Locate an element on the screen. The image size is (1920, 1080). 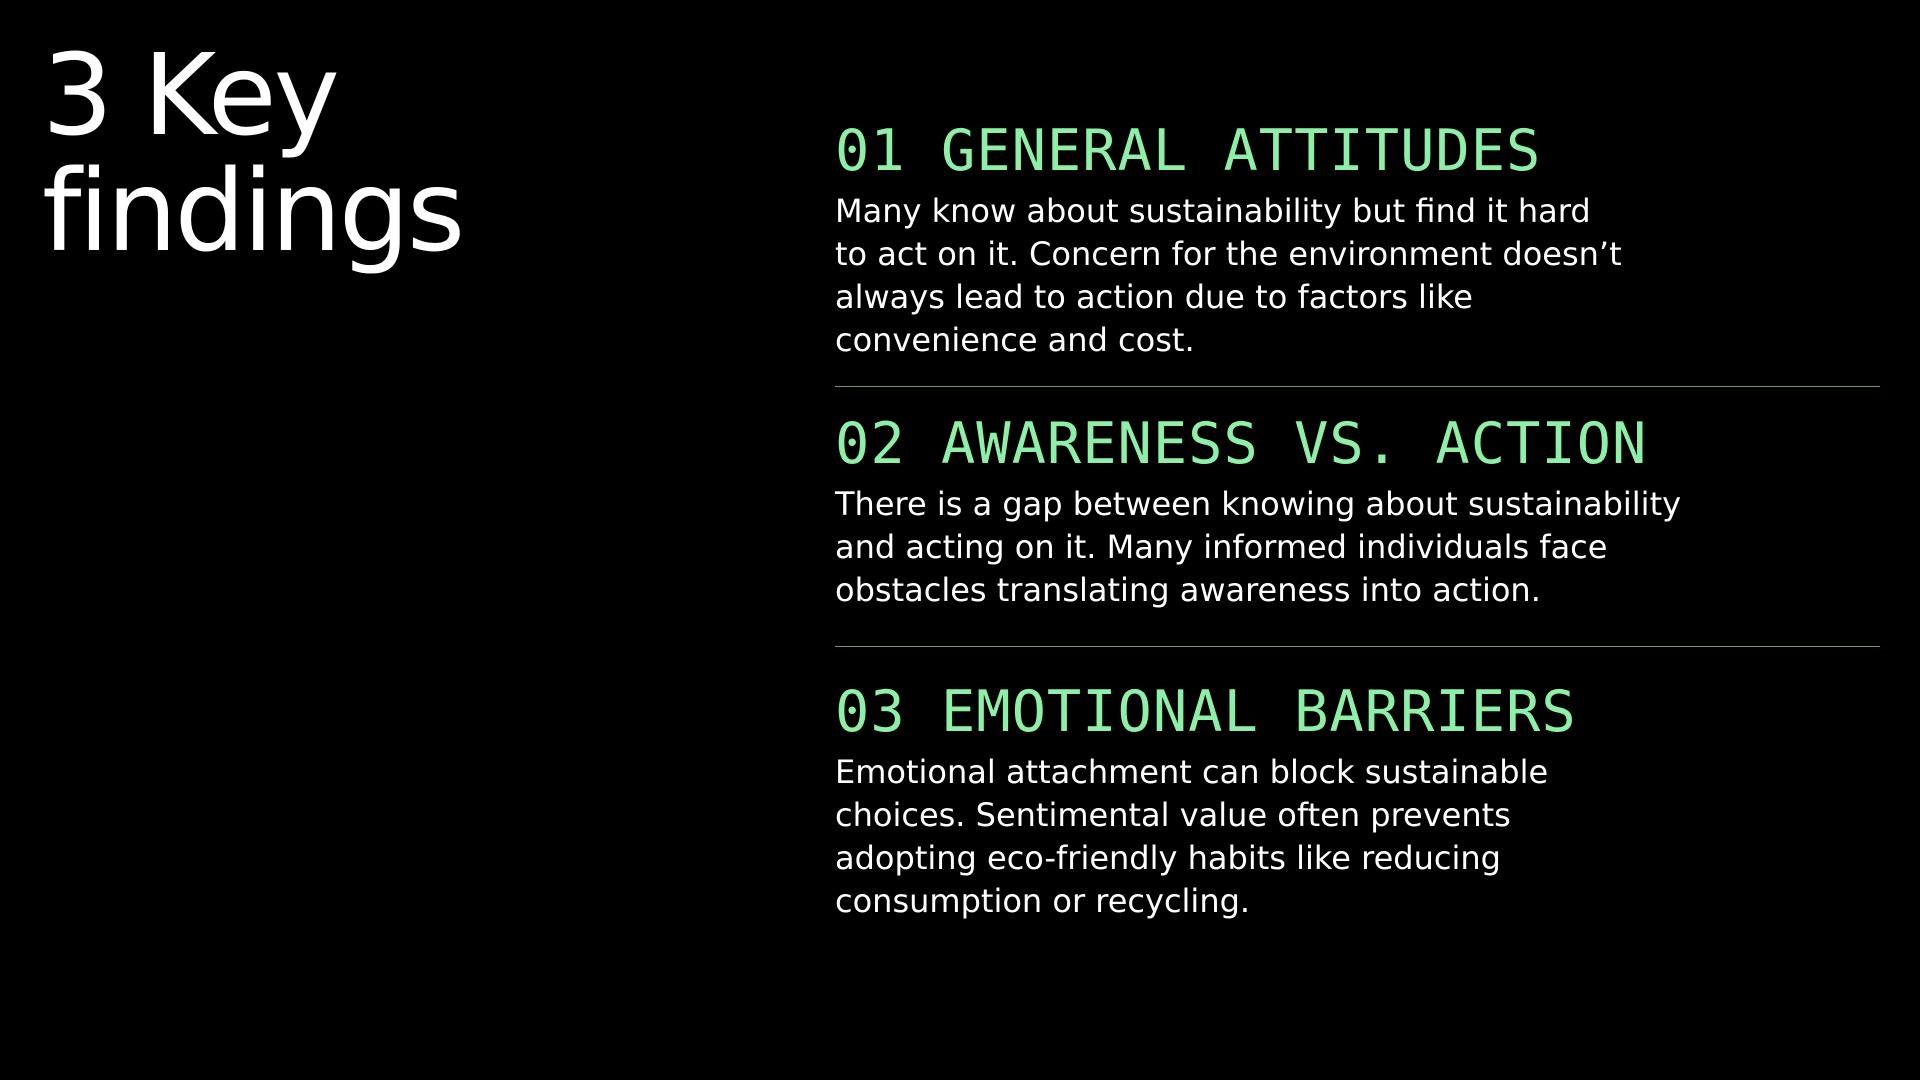
slide-title-line-1: 3 Key is located at coordinates (191, 96).